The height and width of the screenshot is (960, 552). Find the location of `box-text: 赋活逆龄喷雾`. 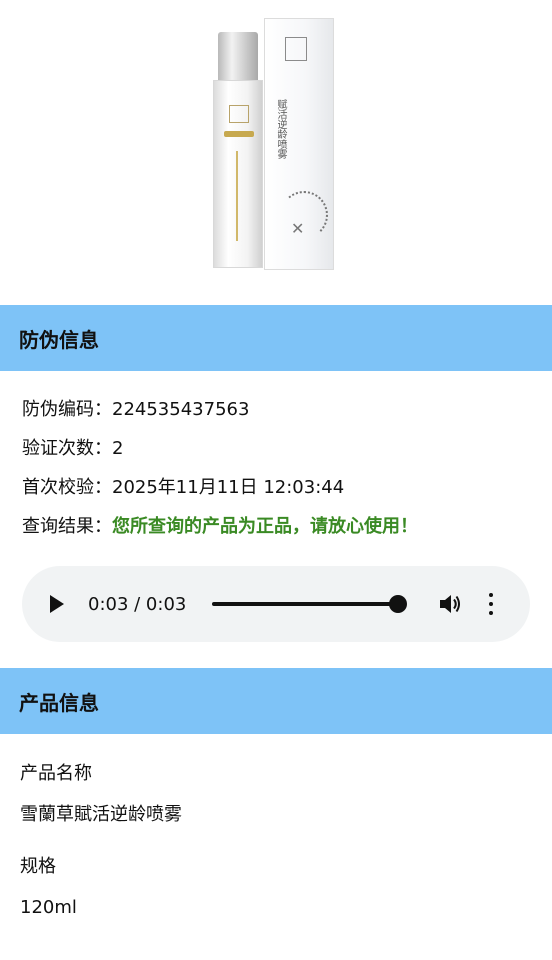

box-text: 赋活逆龄喷雾 is located at coordinates (280, 129).